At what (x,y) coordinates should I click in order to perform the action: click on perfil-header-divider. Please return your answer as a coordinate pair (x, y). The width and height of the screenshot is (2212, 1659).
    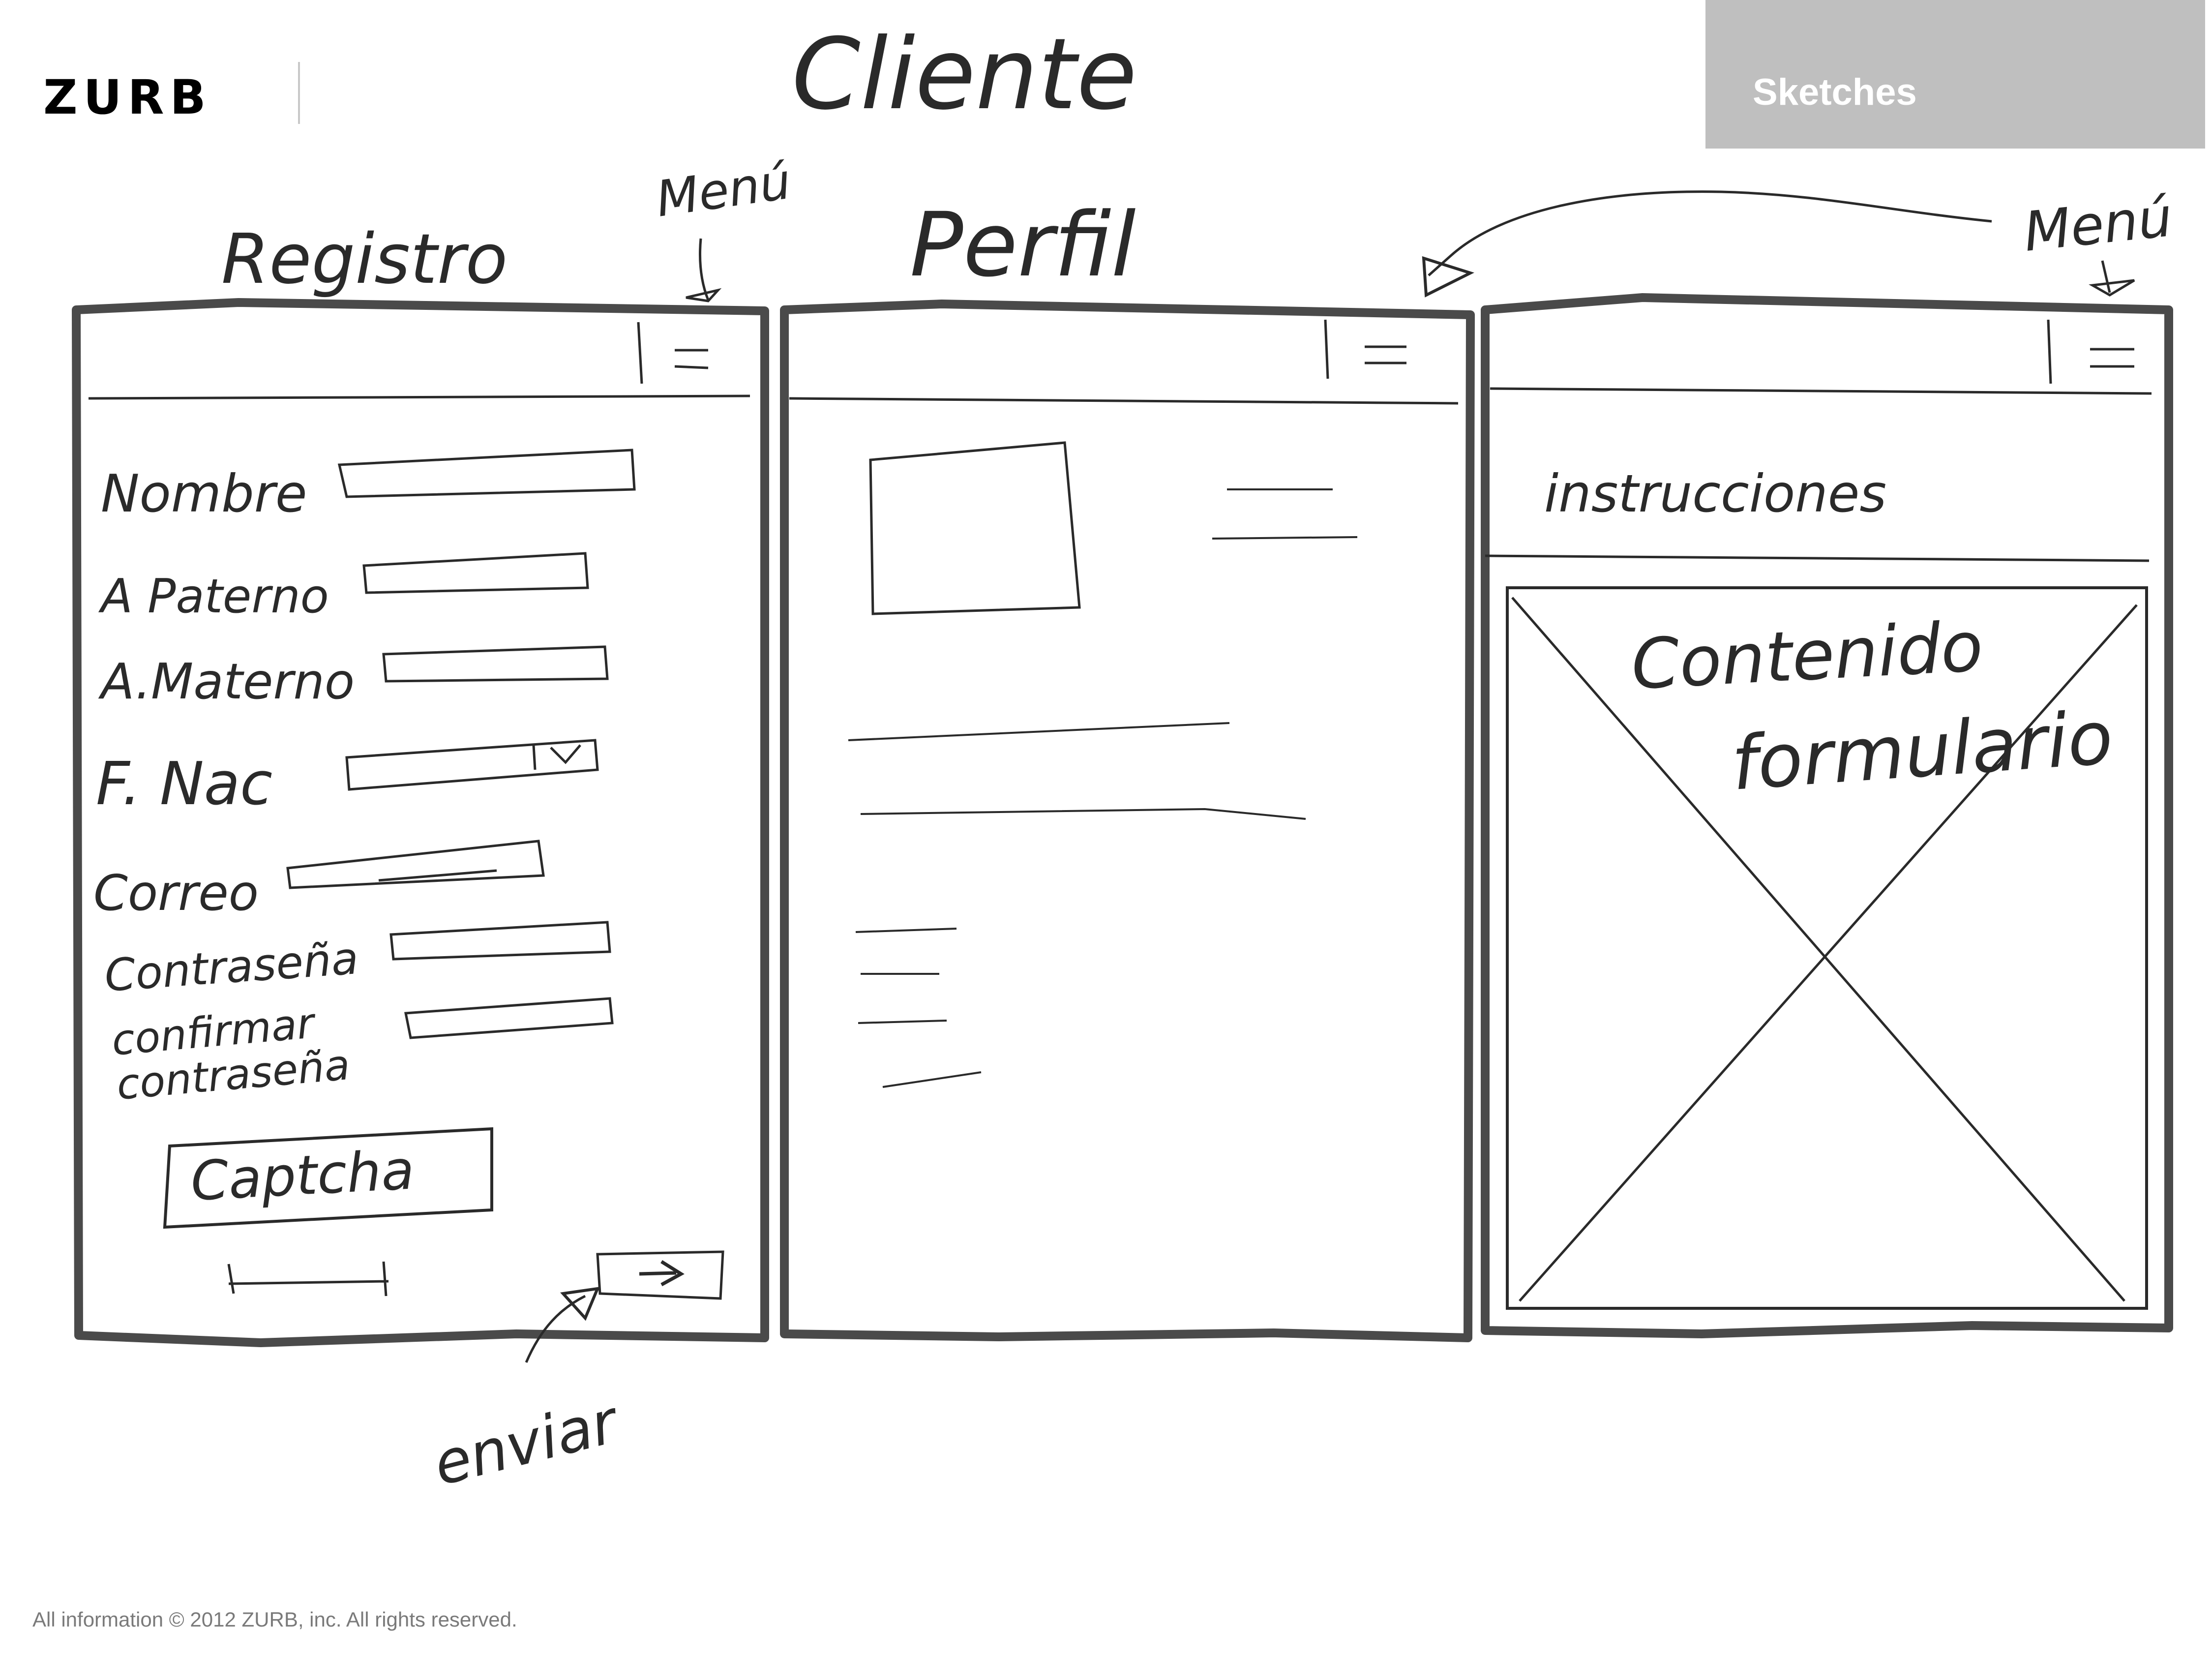
    Looking at the image, I should click on (1124, 401).